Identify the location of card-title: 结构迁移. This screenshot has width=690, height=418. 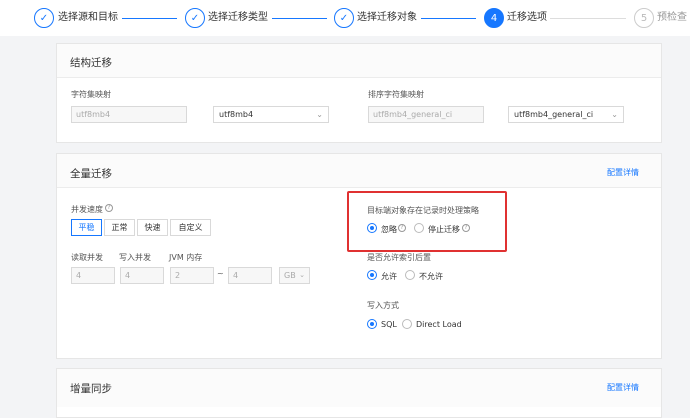
(91, 63).